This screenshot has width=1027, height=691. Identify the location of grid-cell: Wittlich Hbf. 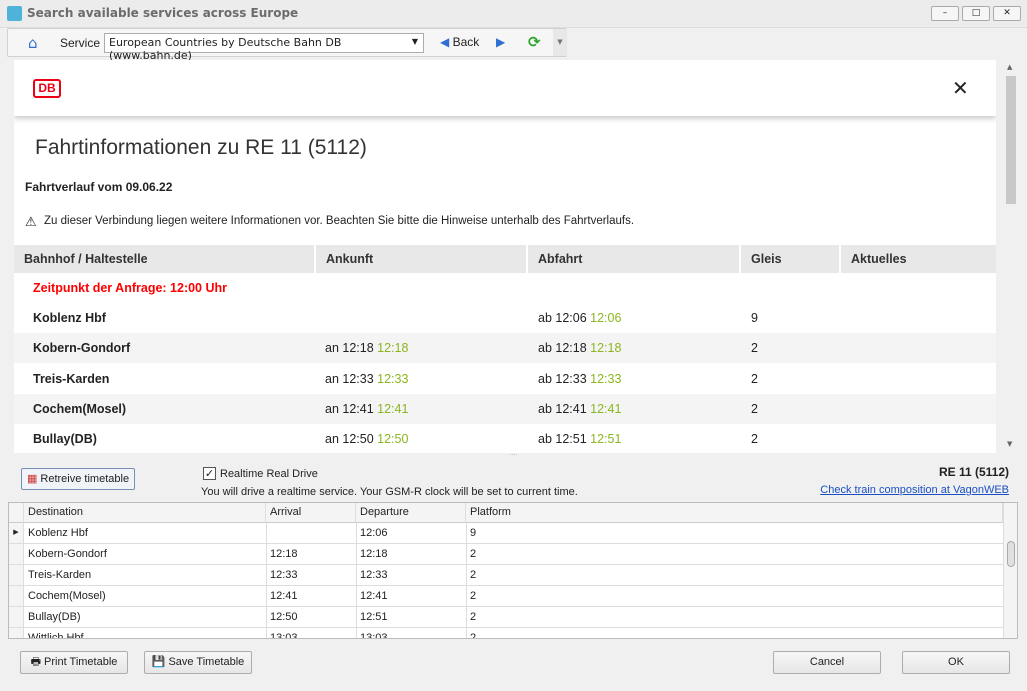
(56, 635).